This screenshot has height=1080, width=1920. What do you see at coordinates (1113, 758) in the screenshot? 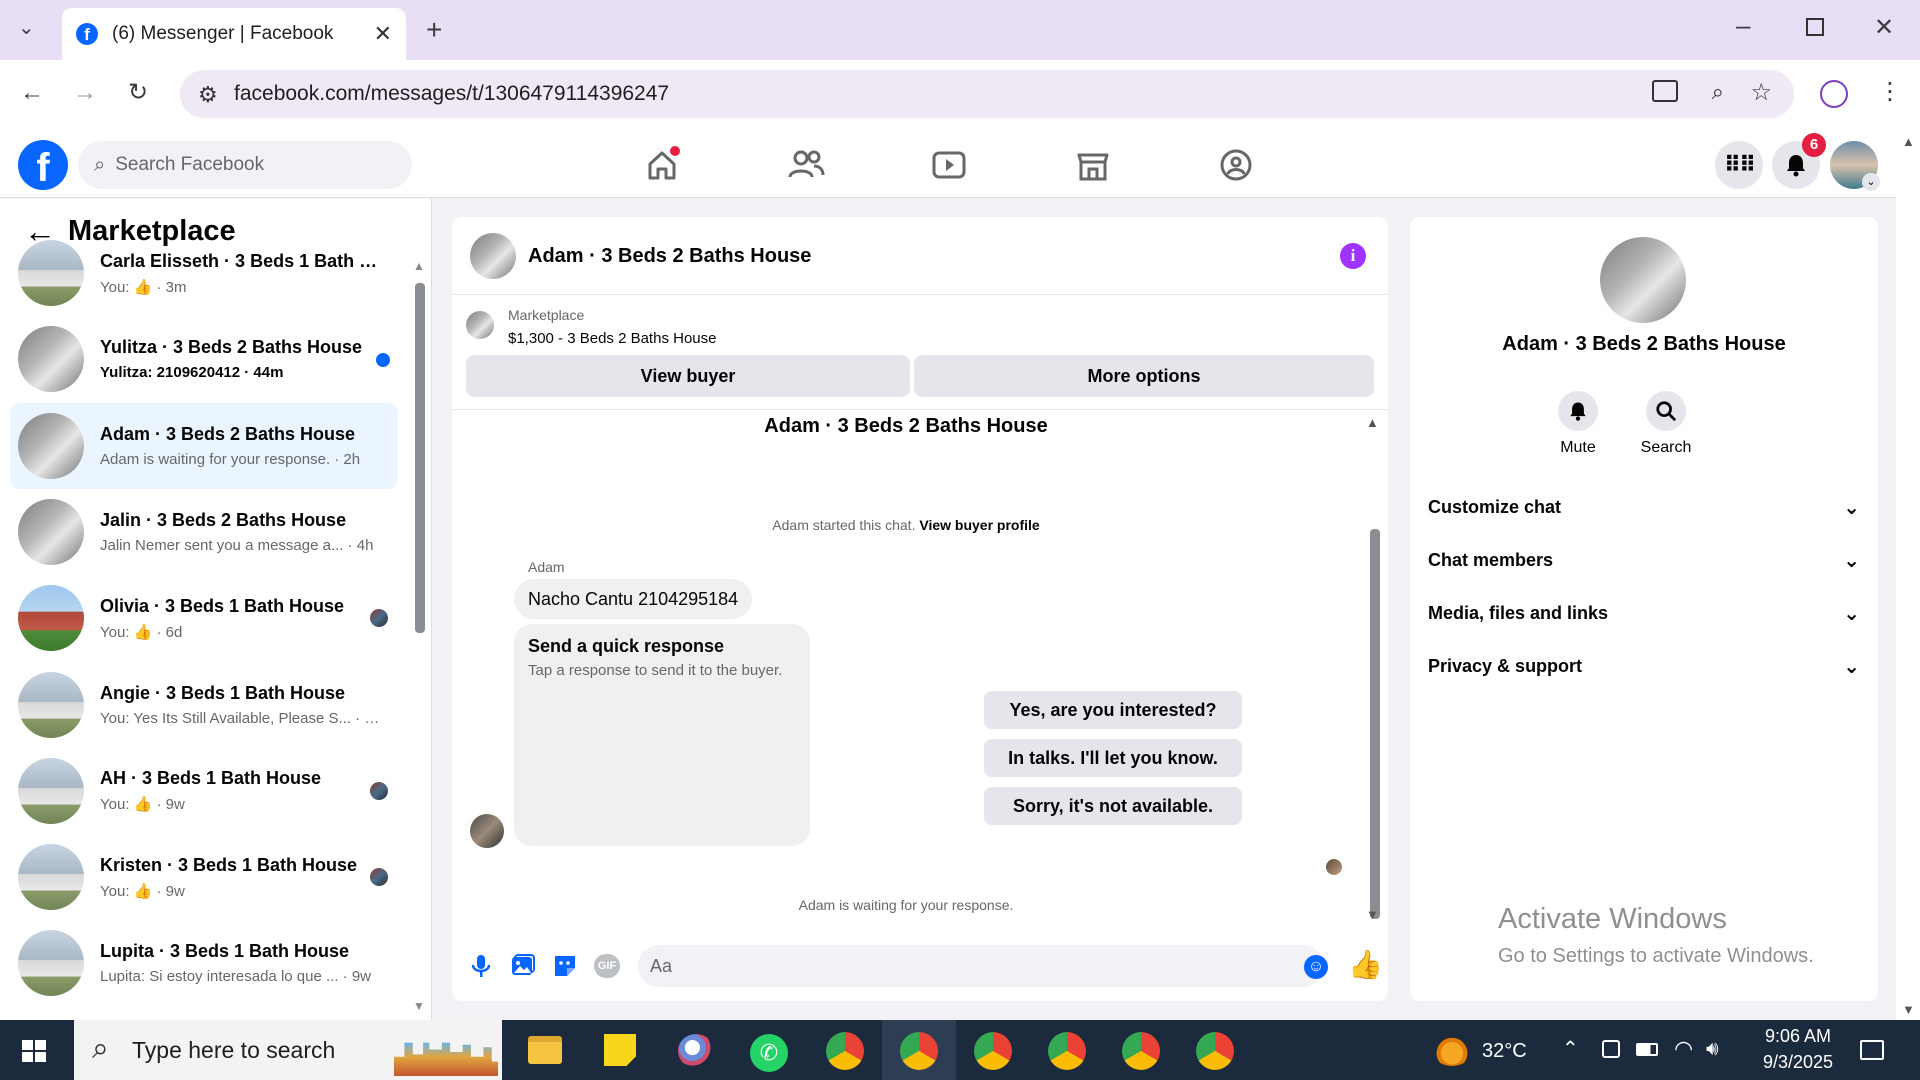
I see `quick-reply-in-talks: In talks. I'll let you know.` at bounding box center [1113, 758].